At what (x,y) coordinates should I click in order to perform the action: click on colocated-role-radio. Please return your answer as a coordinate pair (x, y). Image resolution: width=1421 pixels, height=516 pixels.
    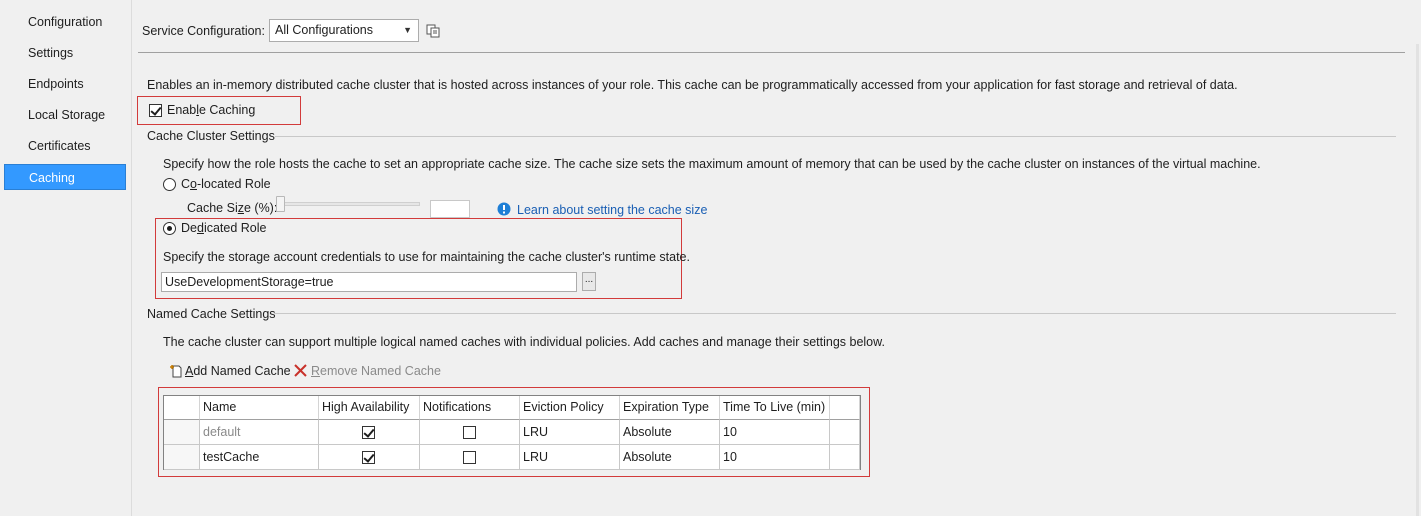
    Looking at the image, I should click on (169, 184).